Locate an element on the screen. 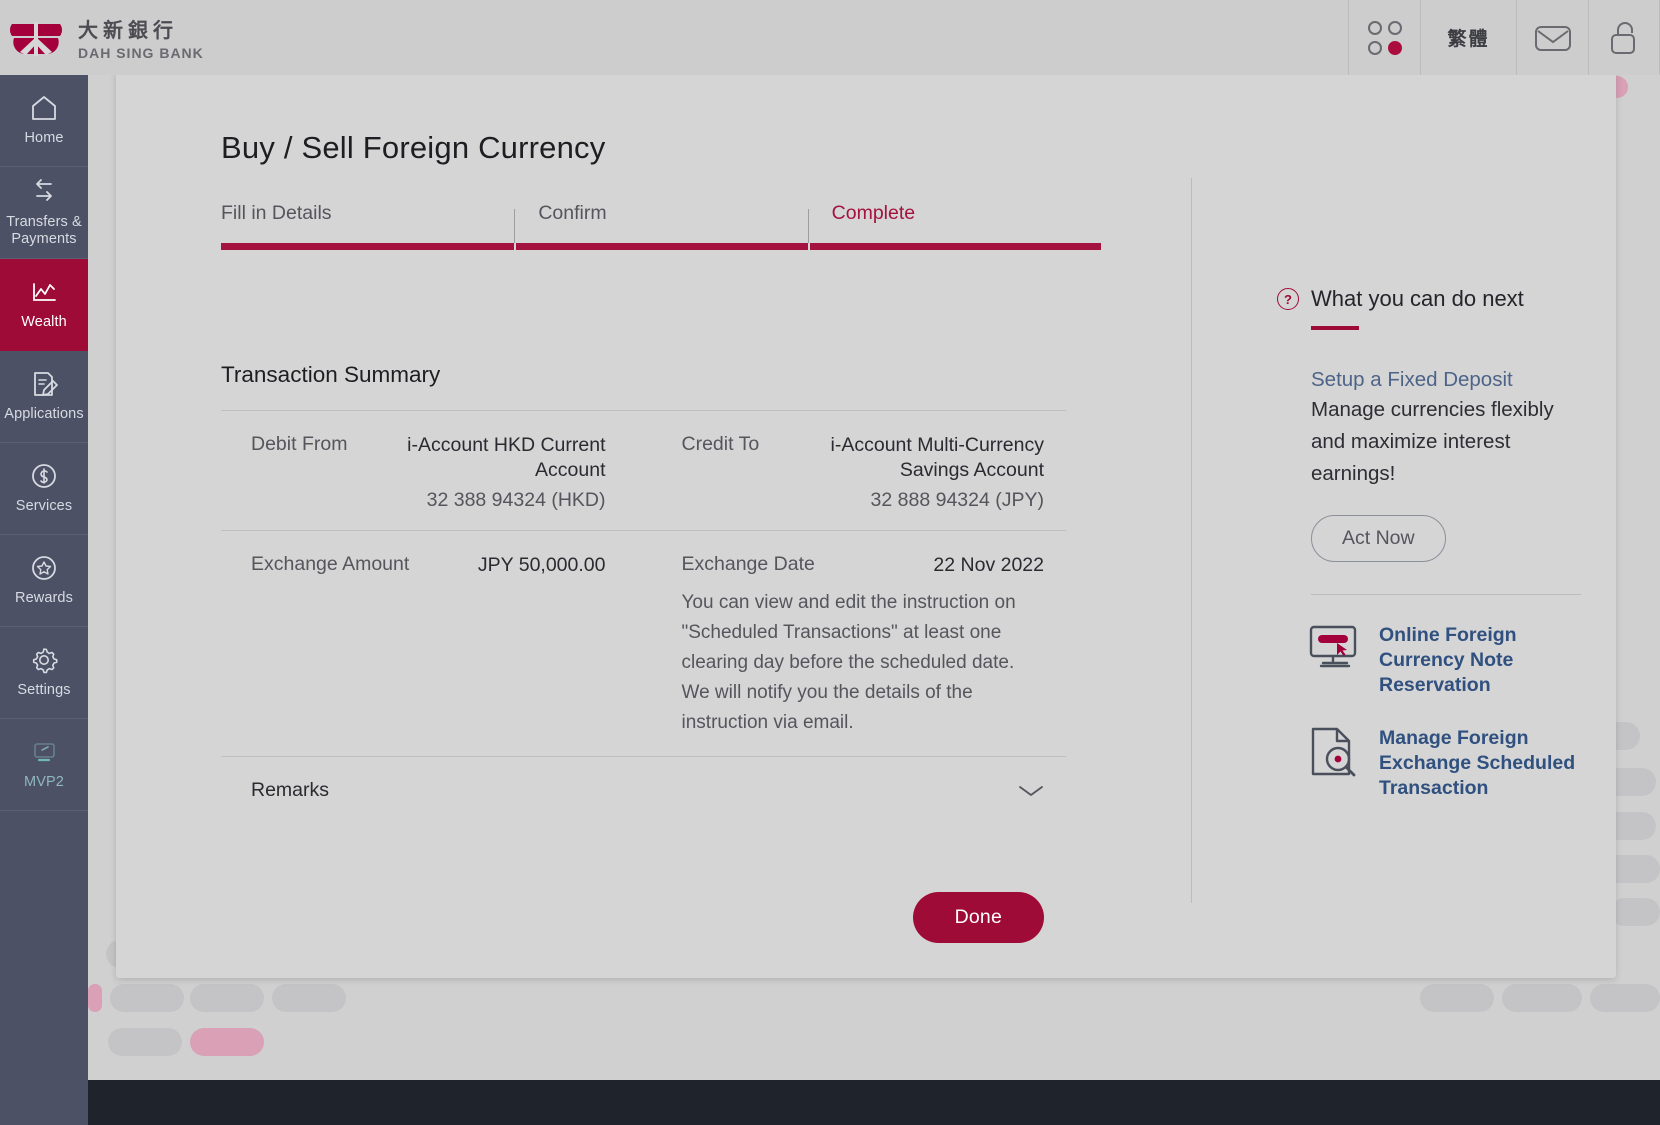 The image size is (1660, 1125). header-actions: 繁體 is located at coordinates (1504, 37).